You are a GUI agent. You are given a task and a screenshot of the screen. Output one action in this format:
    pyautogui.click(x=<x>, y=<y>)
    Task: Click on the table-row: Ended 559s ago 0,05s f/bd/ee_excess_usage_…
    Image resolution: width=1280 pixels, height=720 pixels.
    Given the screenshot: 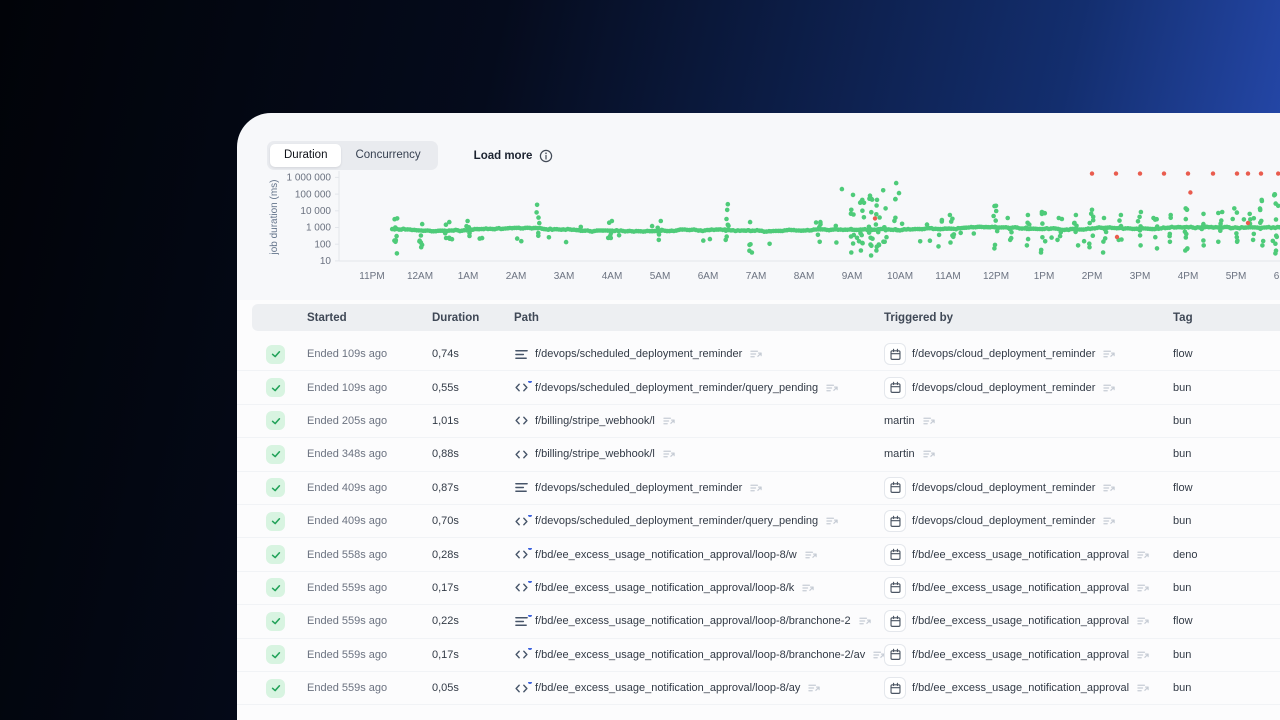 What is the action you would take?
    pyautogui.click(x=758, y=689)
    